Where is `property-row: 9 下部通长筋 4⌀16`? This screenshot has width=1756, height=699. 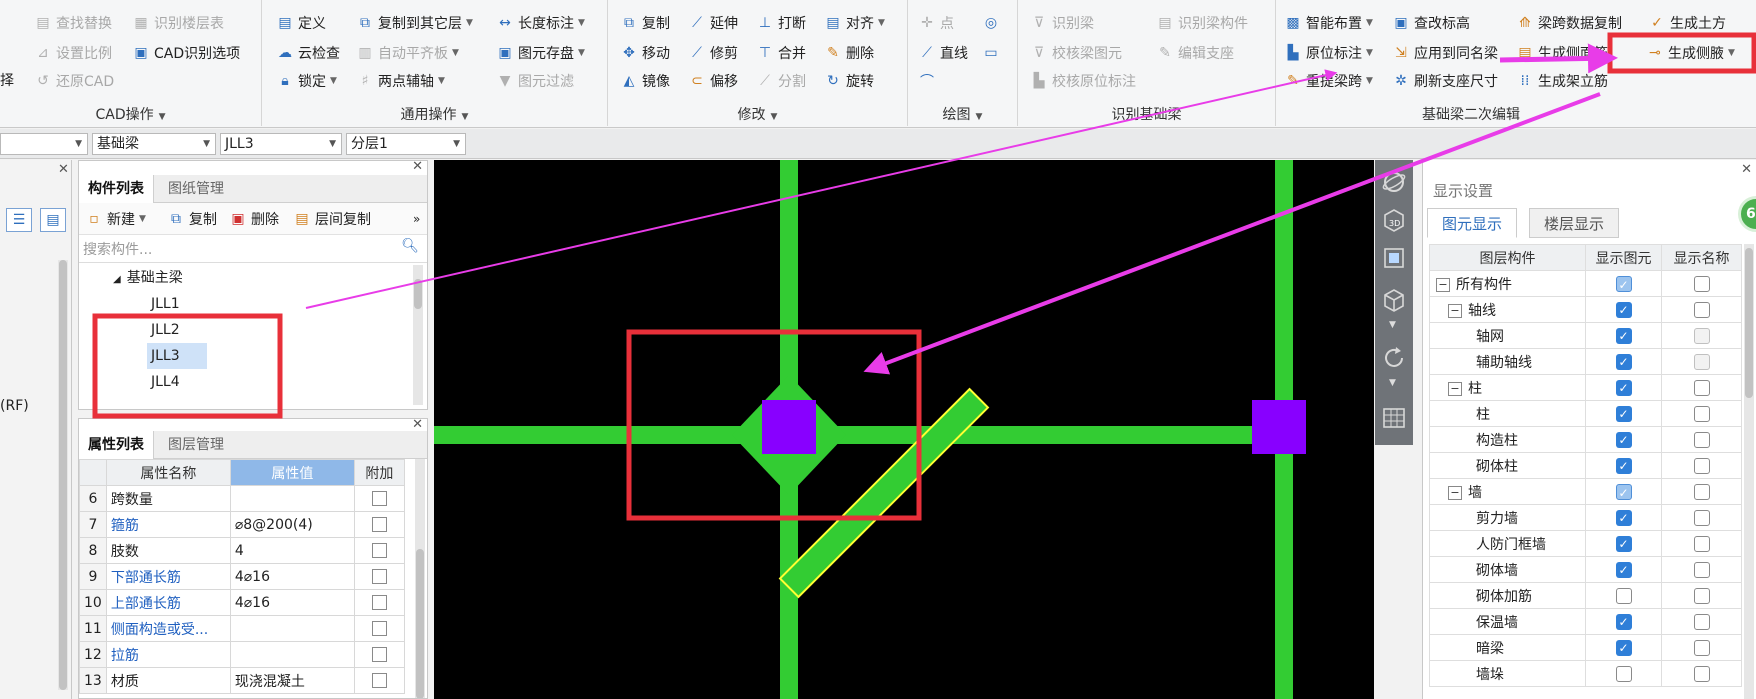
property-row: 9 下部通长筋 4⌀16 is located at coordinates (242, 576).